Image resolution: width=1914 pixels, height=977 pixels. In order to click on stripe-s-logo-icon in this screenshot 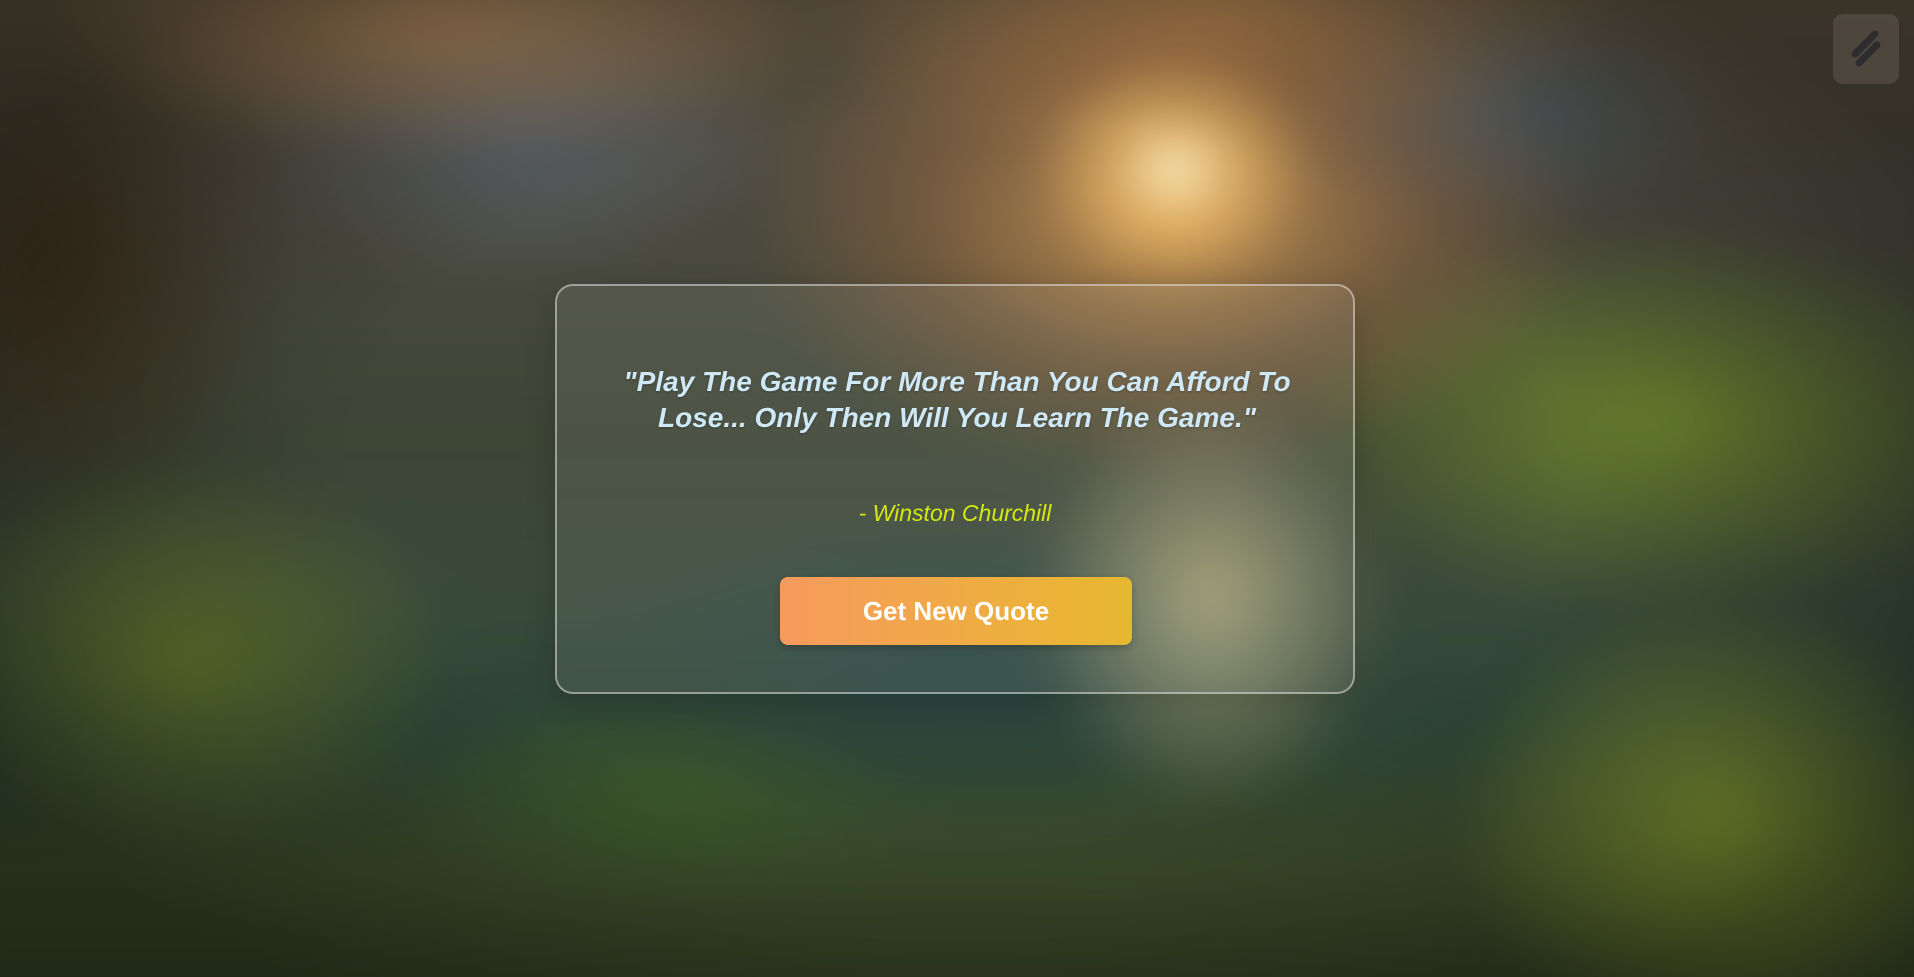, I will do `click(1866, 49)`.